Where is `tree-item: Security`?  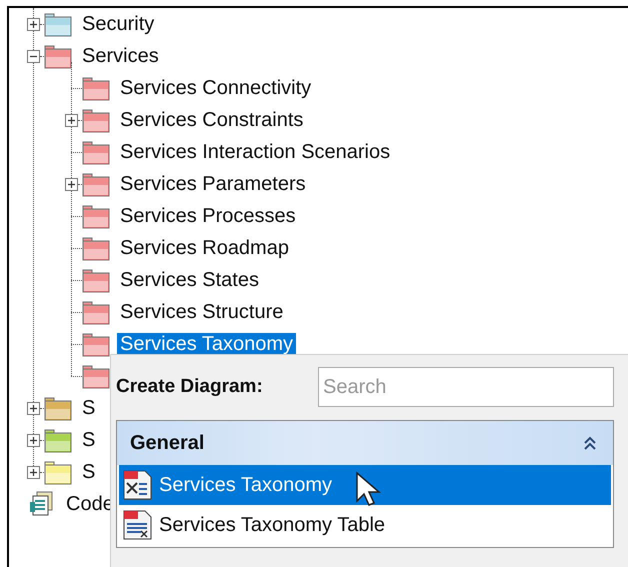 tree-item: Security is located at coordinates (118, 24).